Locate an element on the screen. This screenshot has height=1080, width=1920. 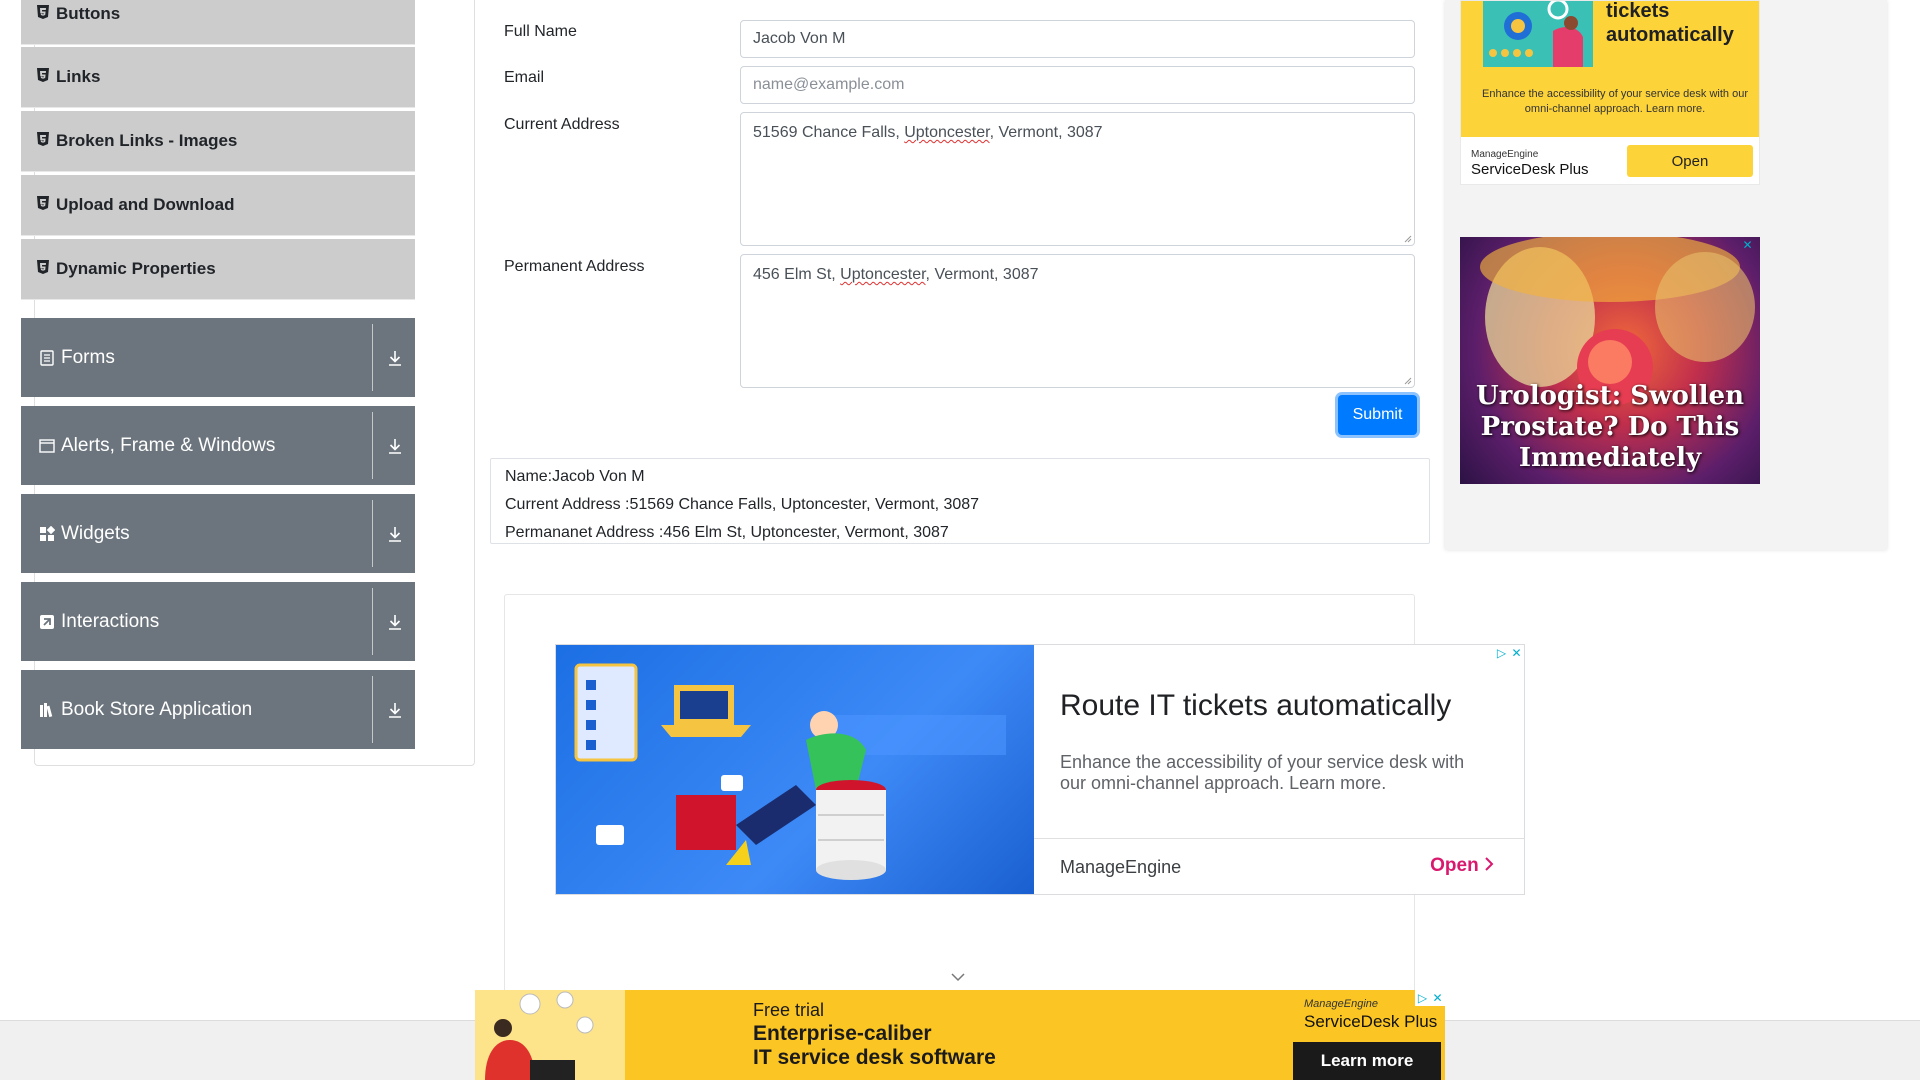
sidebar-group-alerts: Alerts, Frame & Windows is located at coordinates (218, 445).